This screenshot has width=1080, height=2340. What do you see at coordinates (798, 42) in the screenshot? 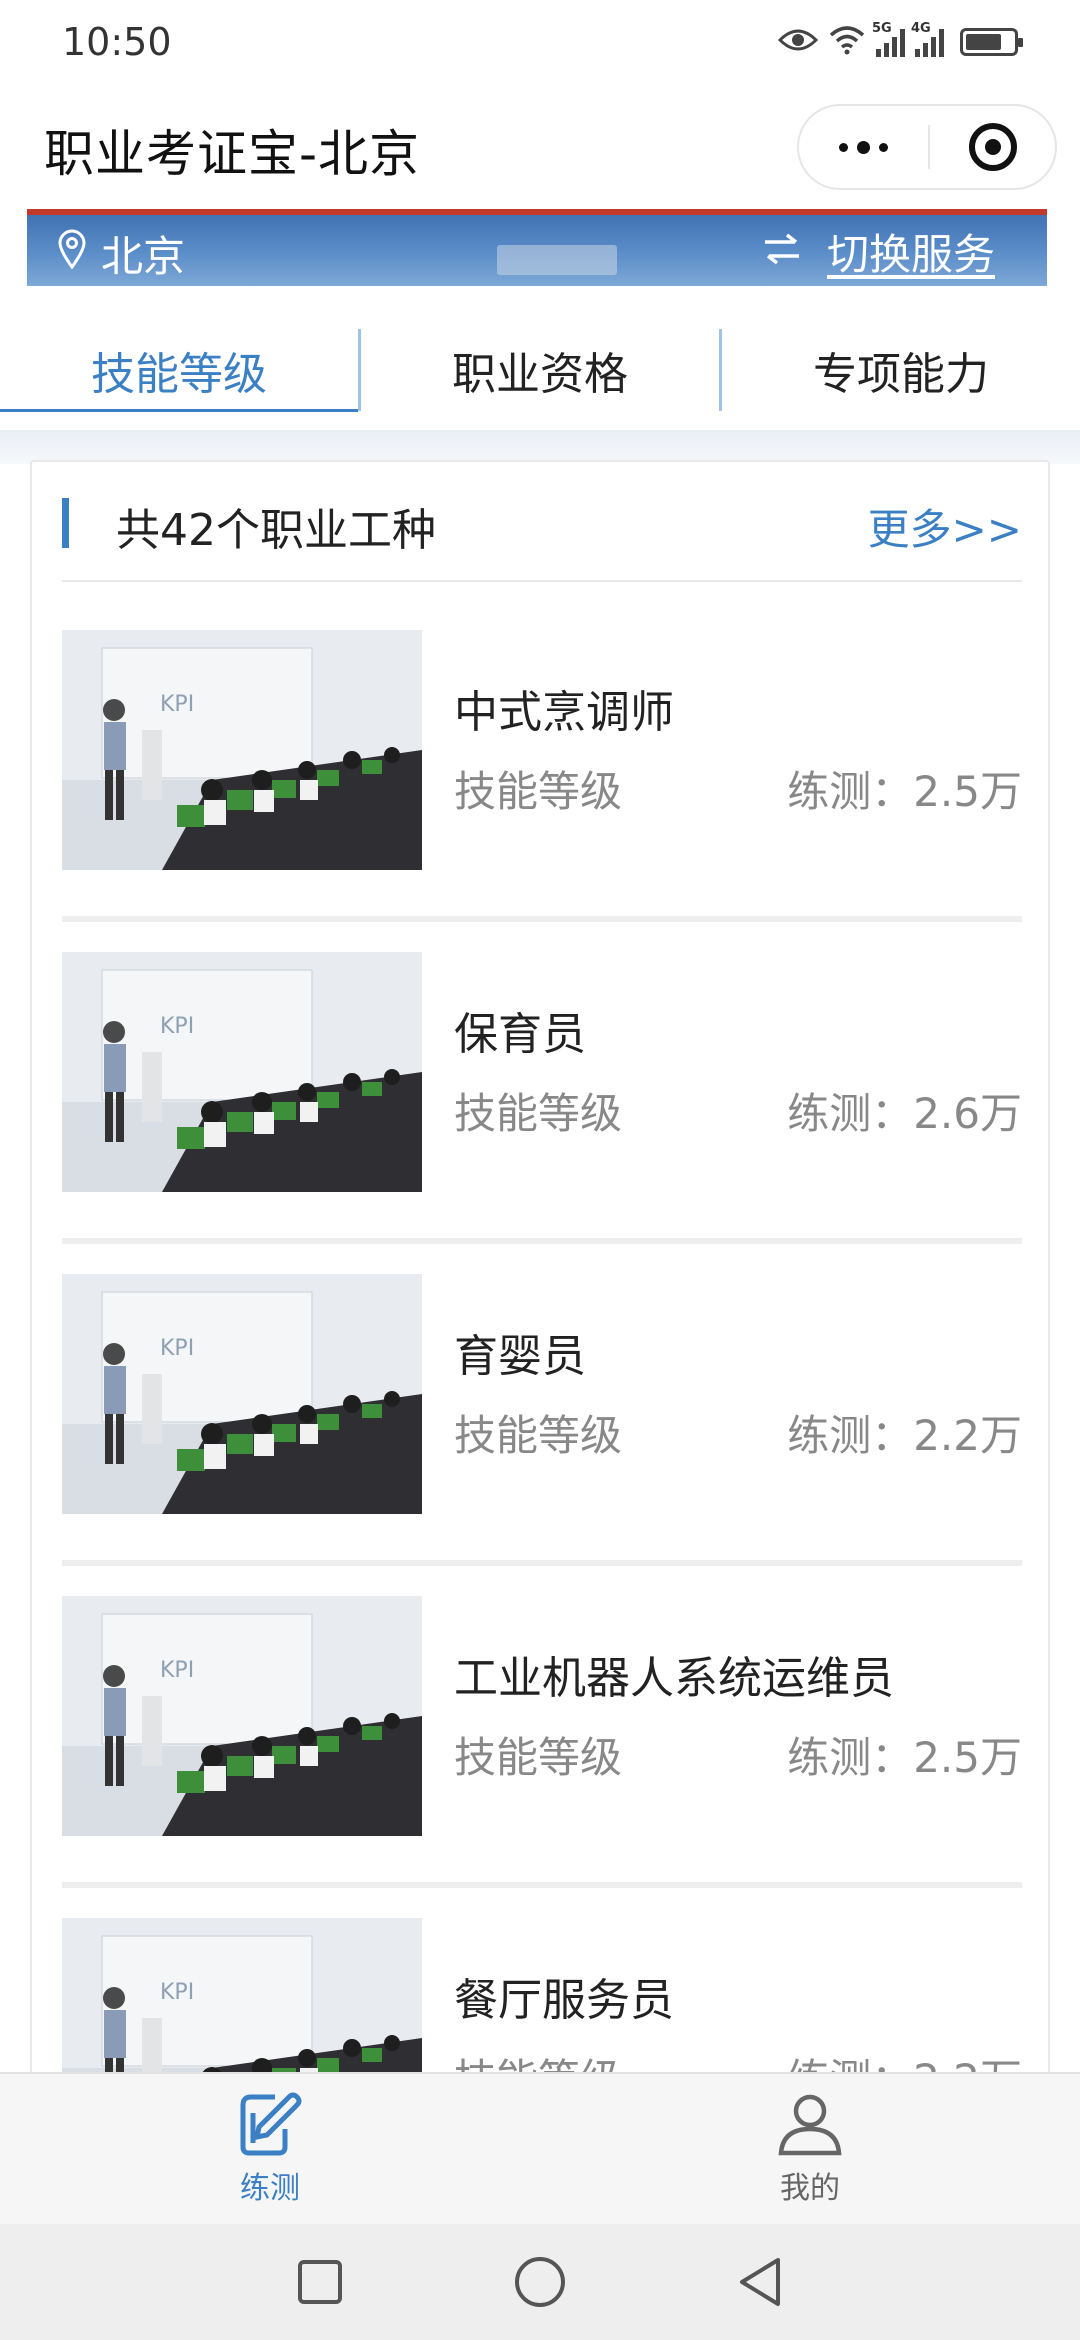
I see `eye-icon` at bounding box center [798, 42].